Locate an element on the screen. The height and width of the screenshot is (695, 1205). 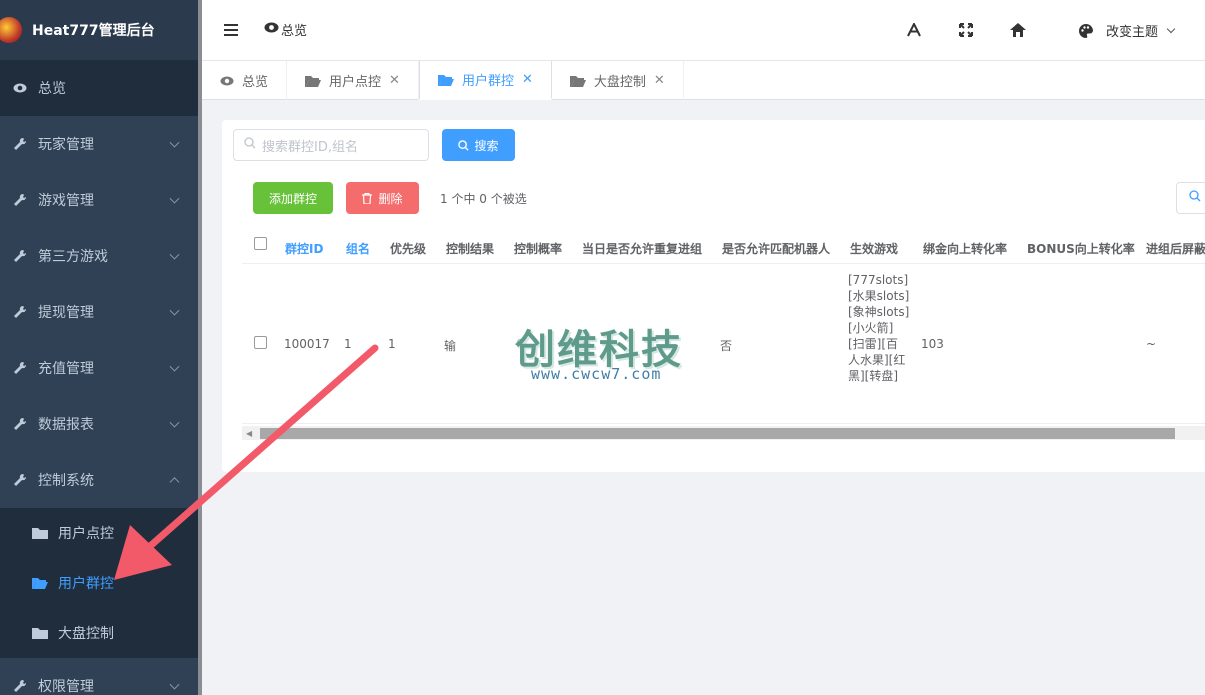
col-header-repeat: 当日是否允许重复进组 is located at coordinates (642, 249).